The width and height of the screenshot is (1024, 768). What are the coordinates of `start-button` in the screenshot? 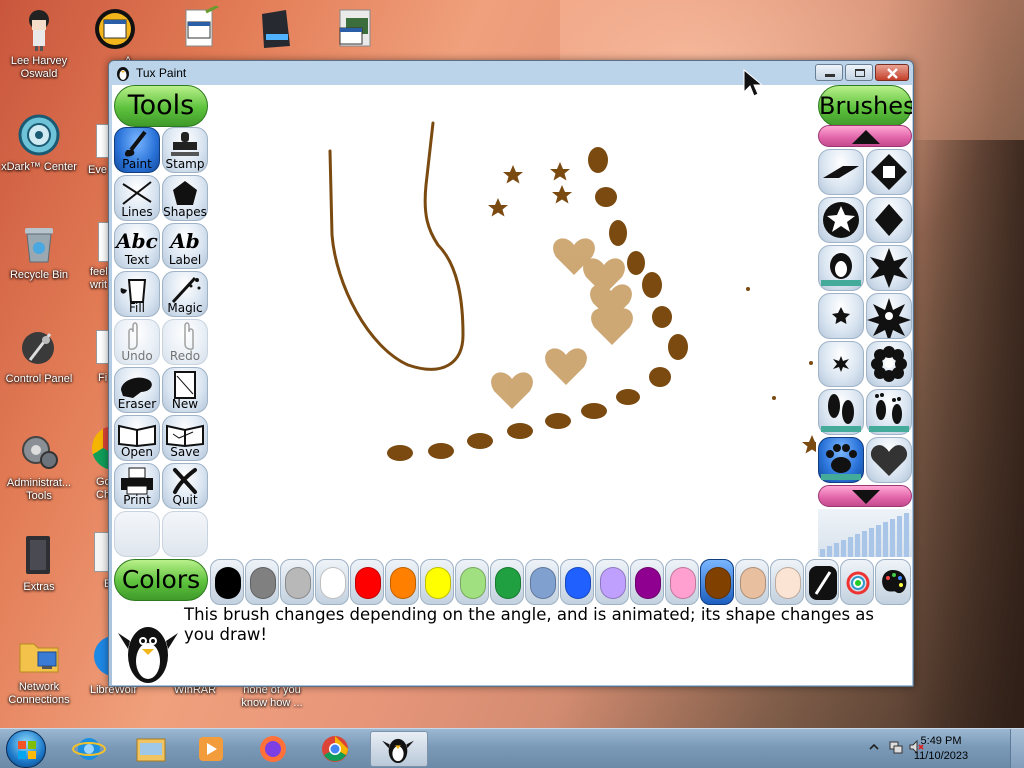 It's located at (26, 749).